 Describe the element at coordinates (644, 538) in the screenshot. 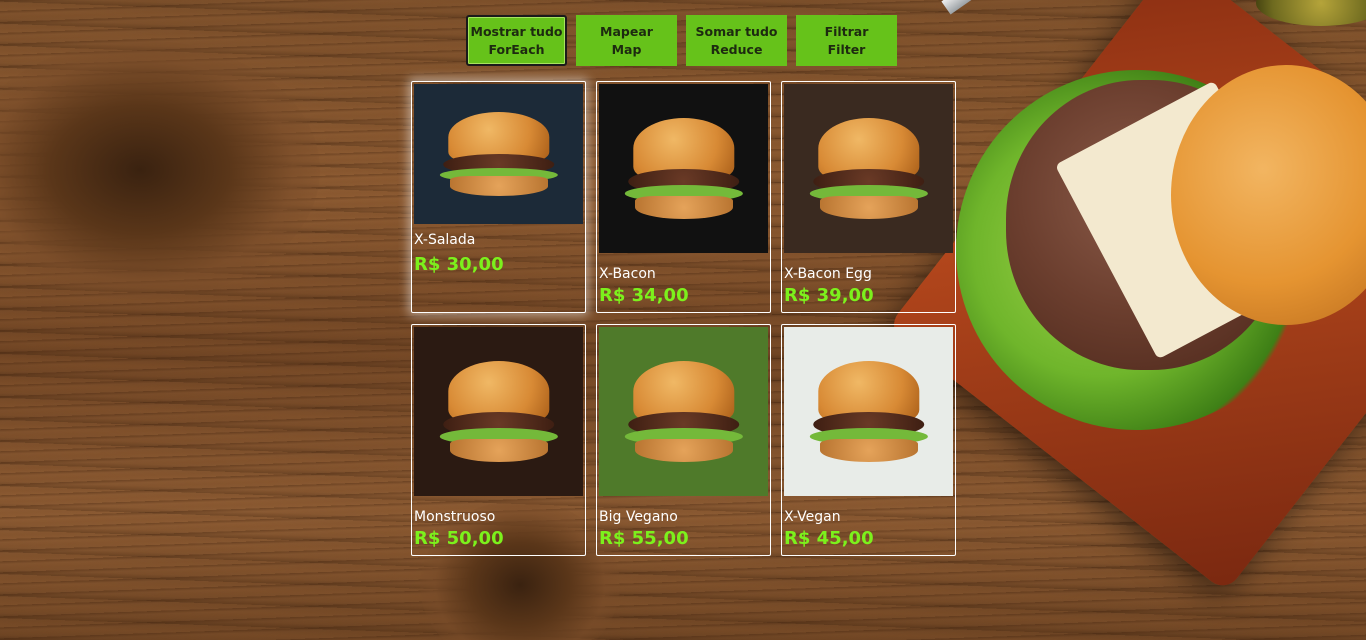

I see `product-price: R$ 55,00` at that location.